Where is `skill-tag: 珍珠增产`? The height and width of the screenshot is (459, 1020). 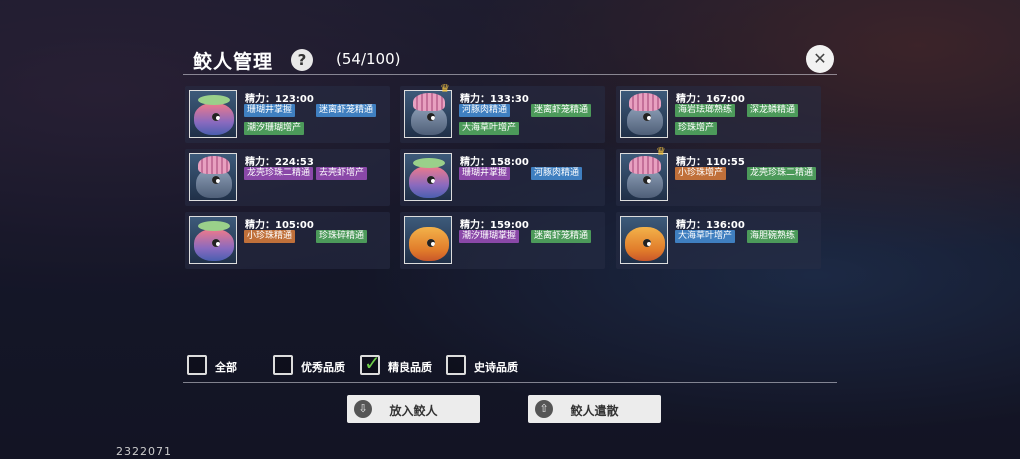
skill-tag: 珍珠增产 is located at coordinates (696, 128).